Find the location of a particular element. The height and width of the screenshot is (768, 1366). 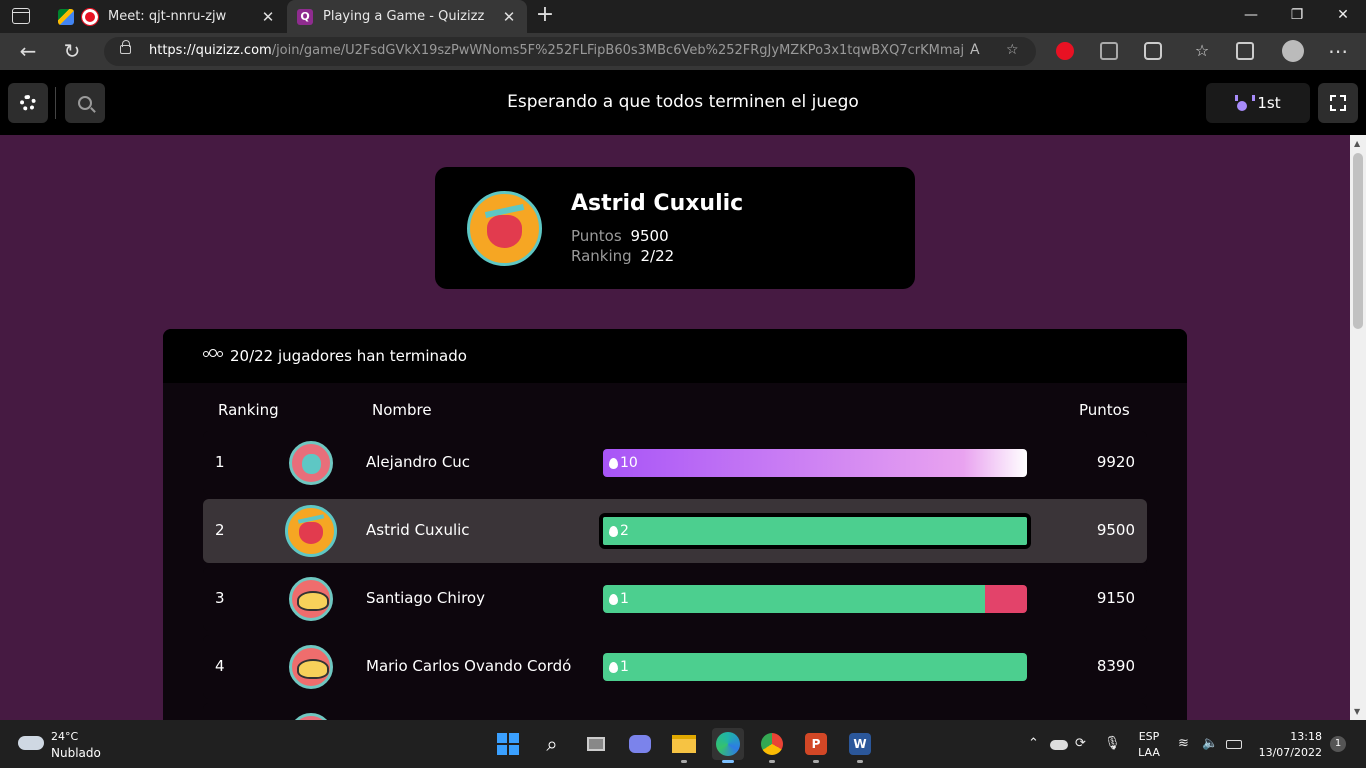

chrome-button is located at coordinates (772, 745).